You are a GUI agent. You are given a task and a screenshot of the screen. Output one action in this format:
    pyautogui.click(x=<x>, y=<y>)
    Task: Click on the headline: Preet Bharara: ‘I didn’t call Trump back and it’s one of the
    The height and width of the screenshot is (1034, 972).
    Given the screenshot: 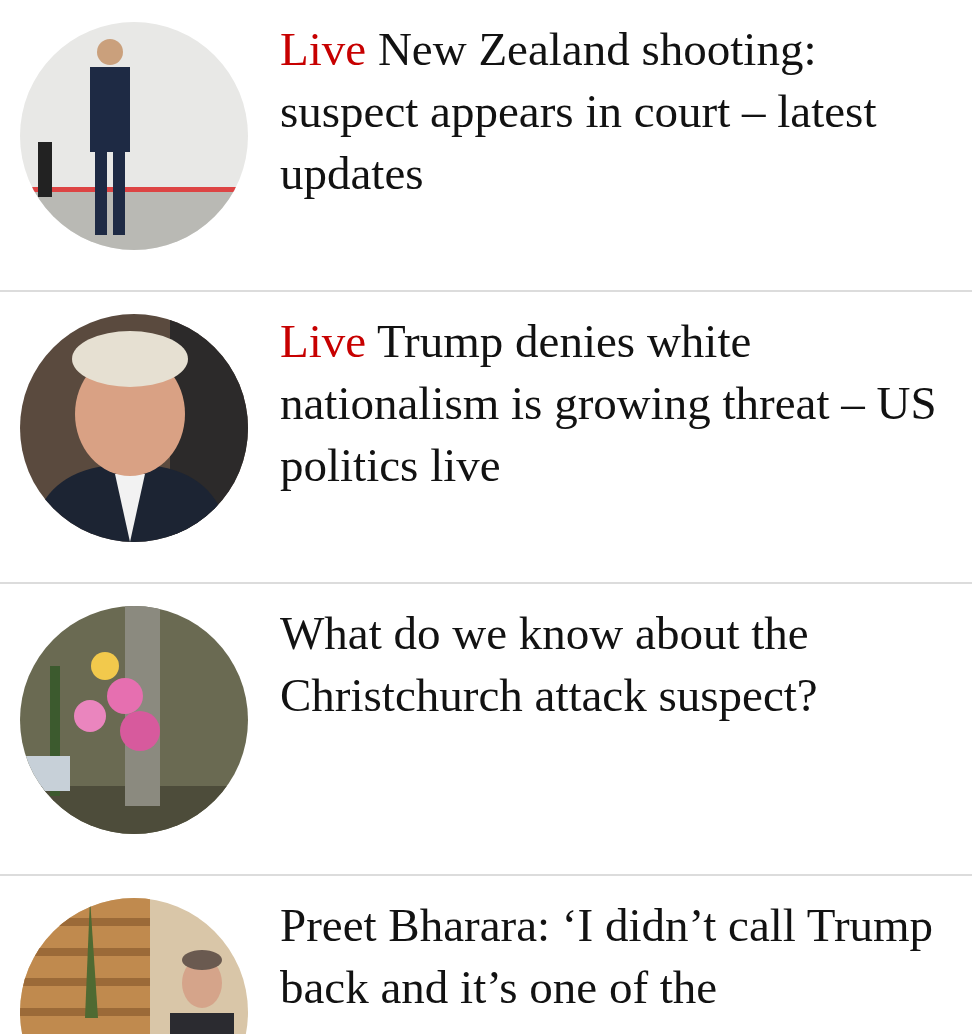 What is the action you would take?
    pyautogui.click(x=620, y=964)
    